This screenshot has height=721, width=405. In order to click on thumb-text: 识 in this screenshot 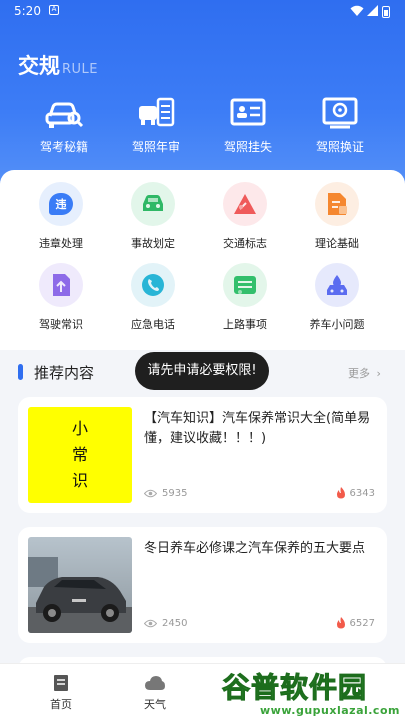, I will do `click(79, 480)`.